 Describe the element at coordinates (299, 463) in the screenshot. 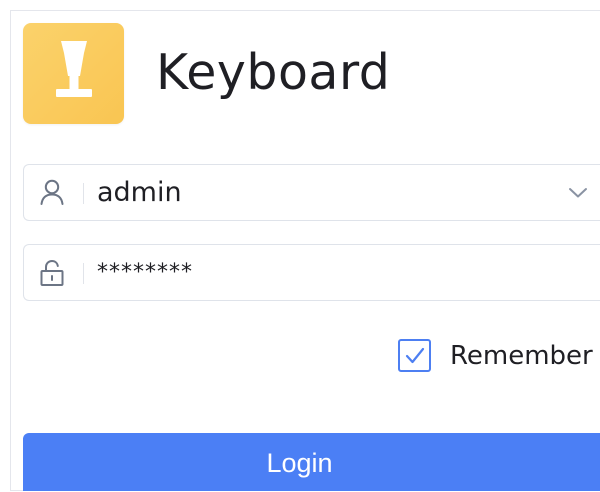

I see `login-button-label: Login` at that location.